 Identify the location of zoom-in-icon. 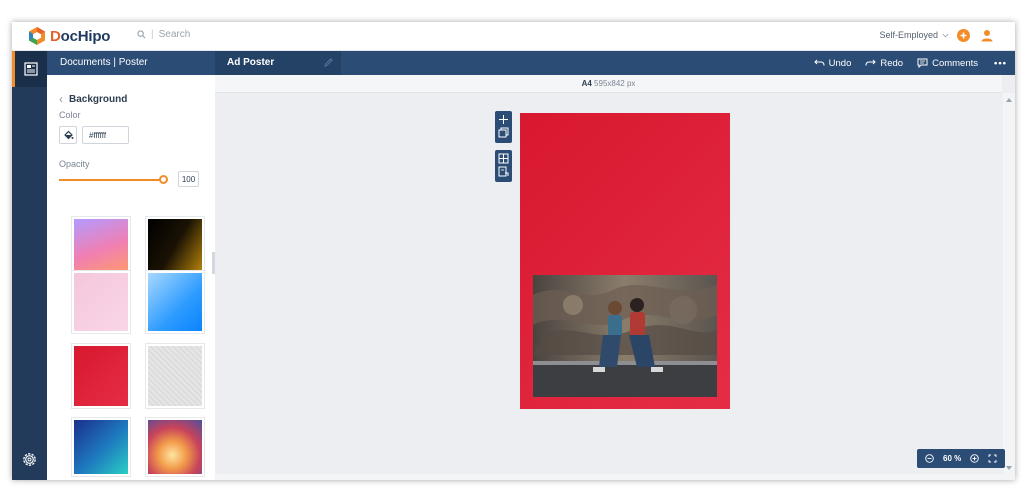
(974, 458).